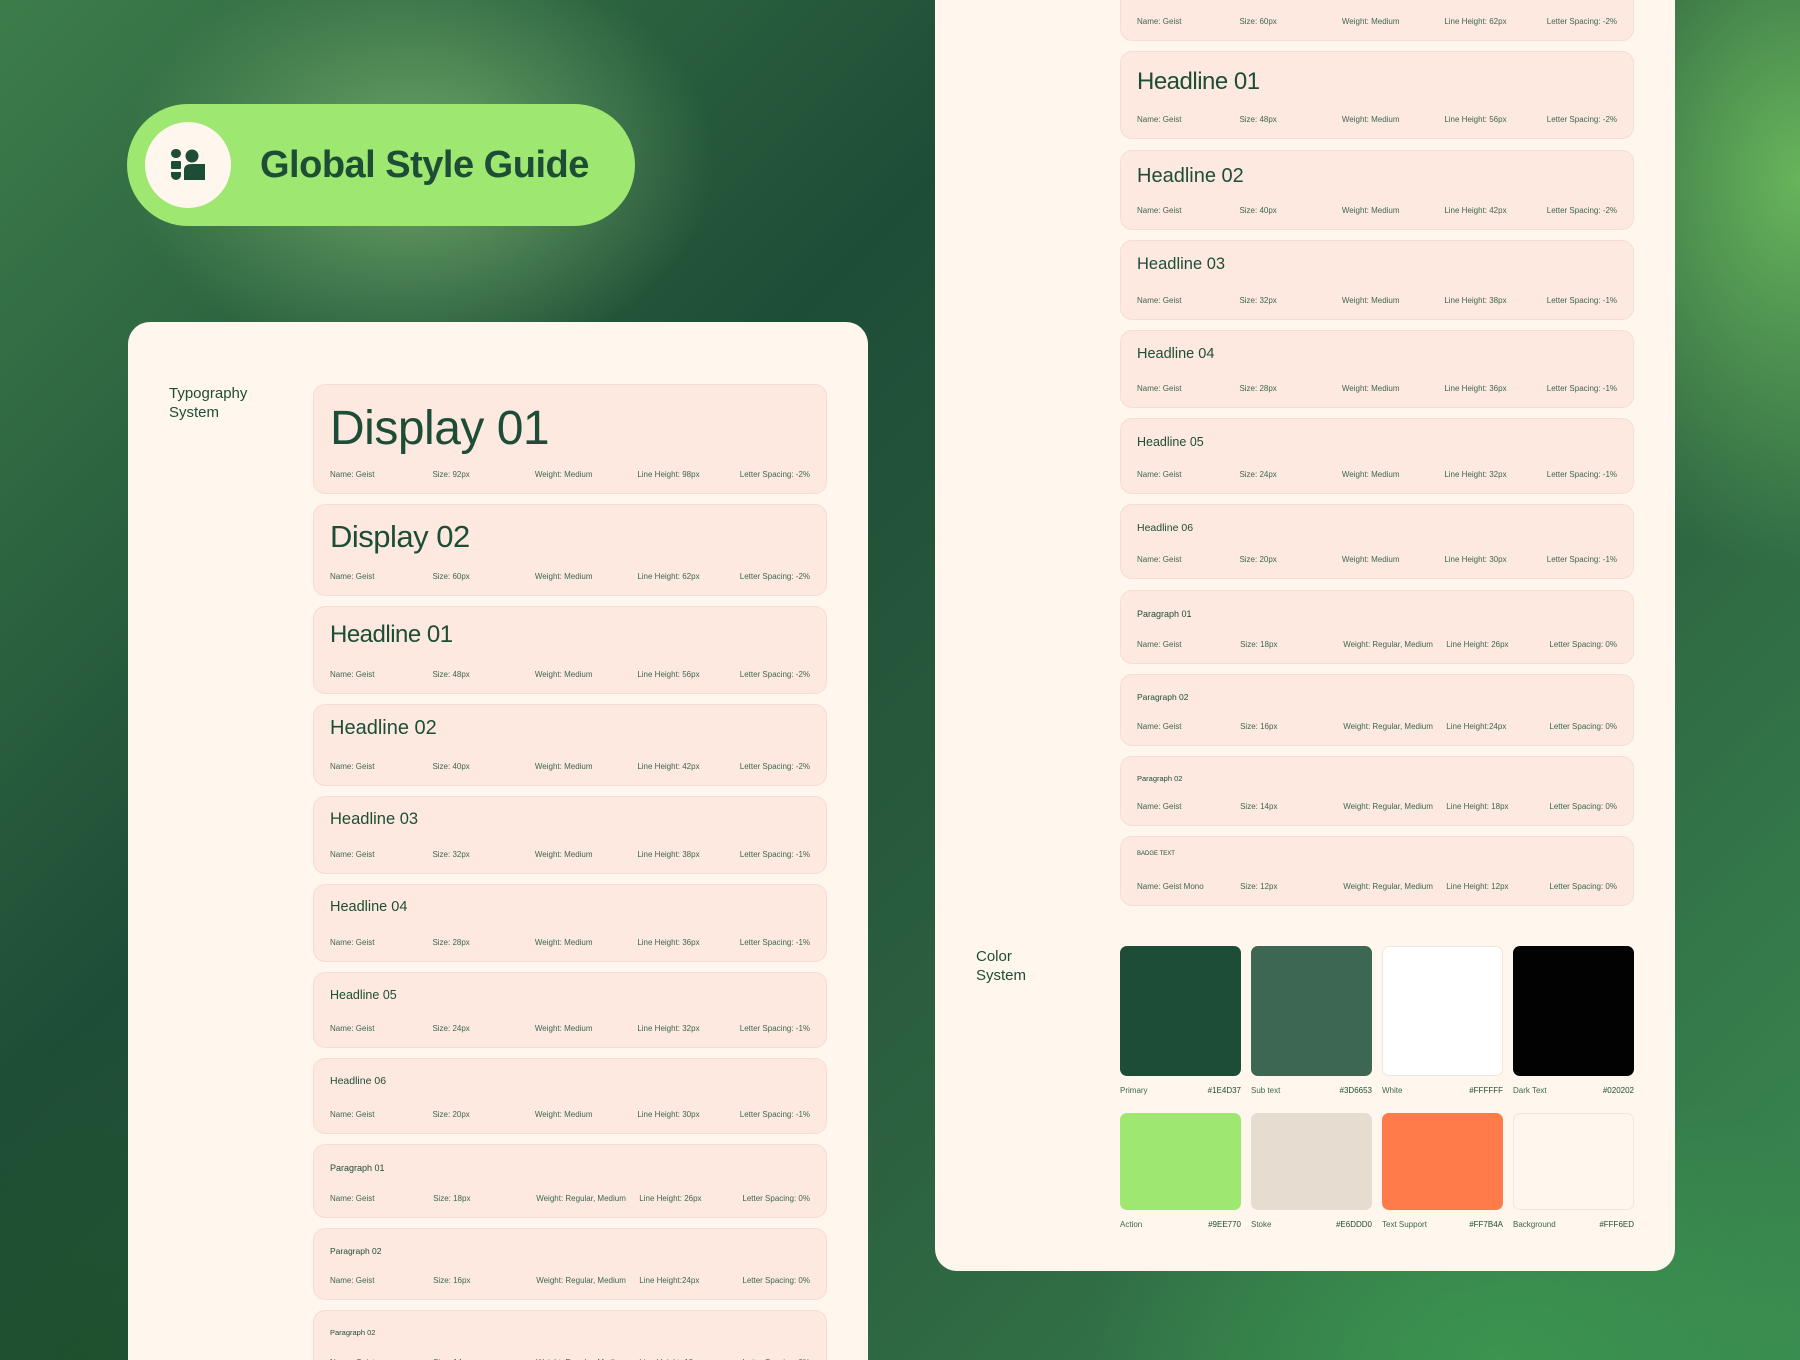 The image size is (1800, 1360). What do you see at coordinates (1573, 1224) in the screenshot?
I see `color-swatch-label: Background #FFF6ED` at bounding box center [1573, 1224].